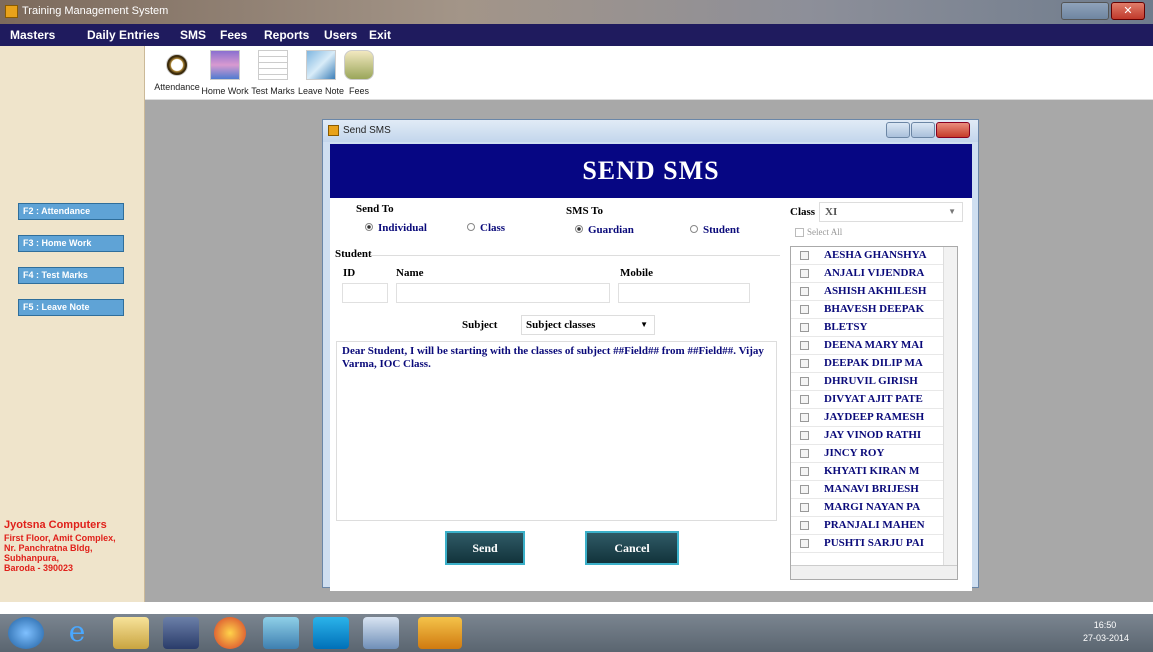 The image size is (1153, 652). I want to click on list-item: MANAVI BRIJESH, so click(874, 490).